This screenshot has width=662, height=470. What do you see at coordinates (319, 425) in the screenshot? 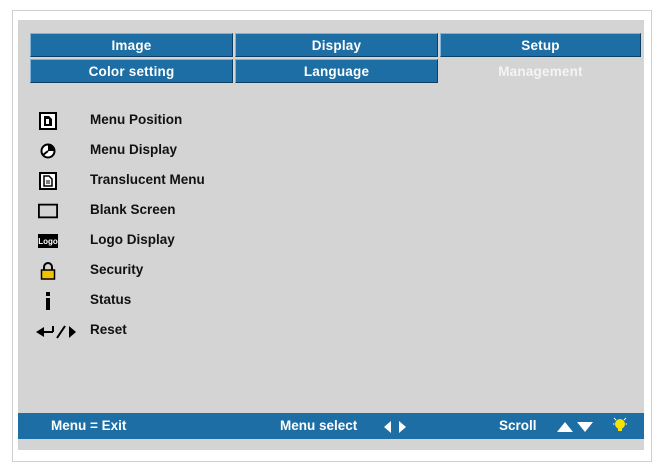
I see `menu-select-hint: Menu select` at bounding box center [319, 425].